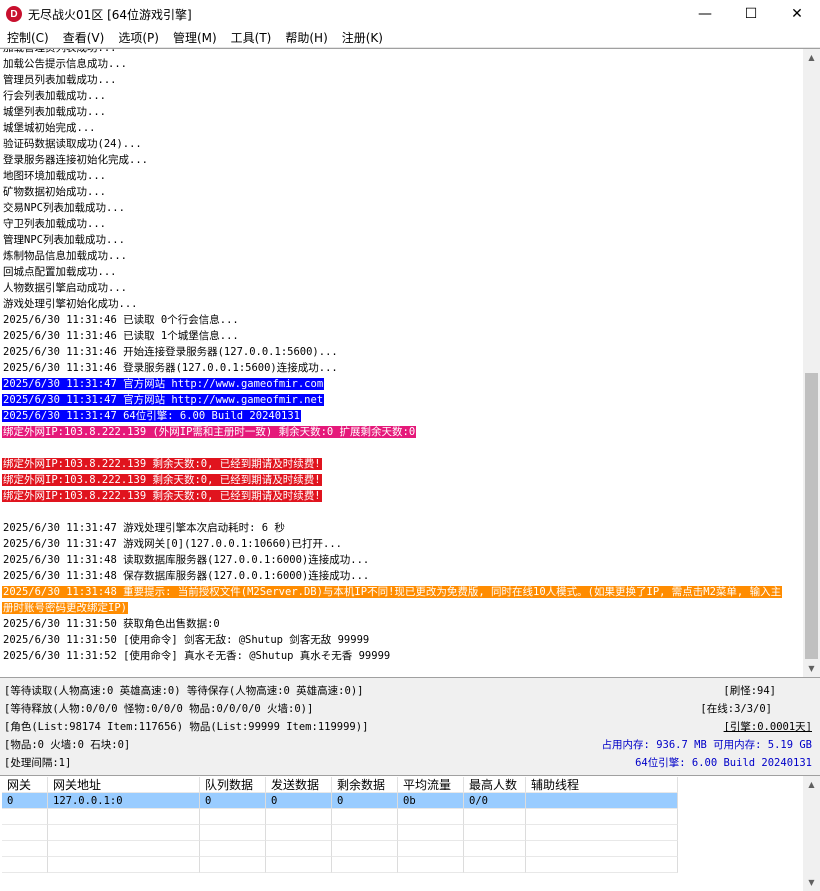  Describe the element at coordinates (38, 763) in the screenshot. I see `status-interval: [处理间隔:1]` at that location.